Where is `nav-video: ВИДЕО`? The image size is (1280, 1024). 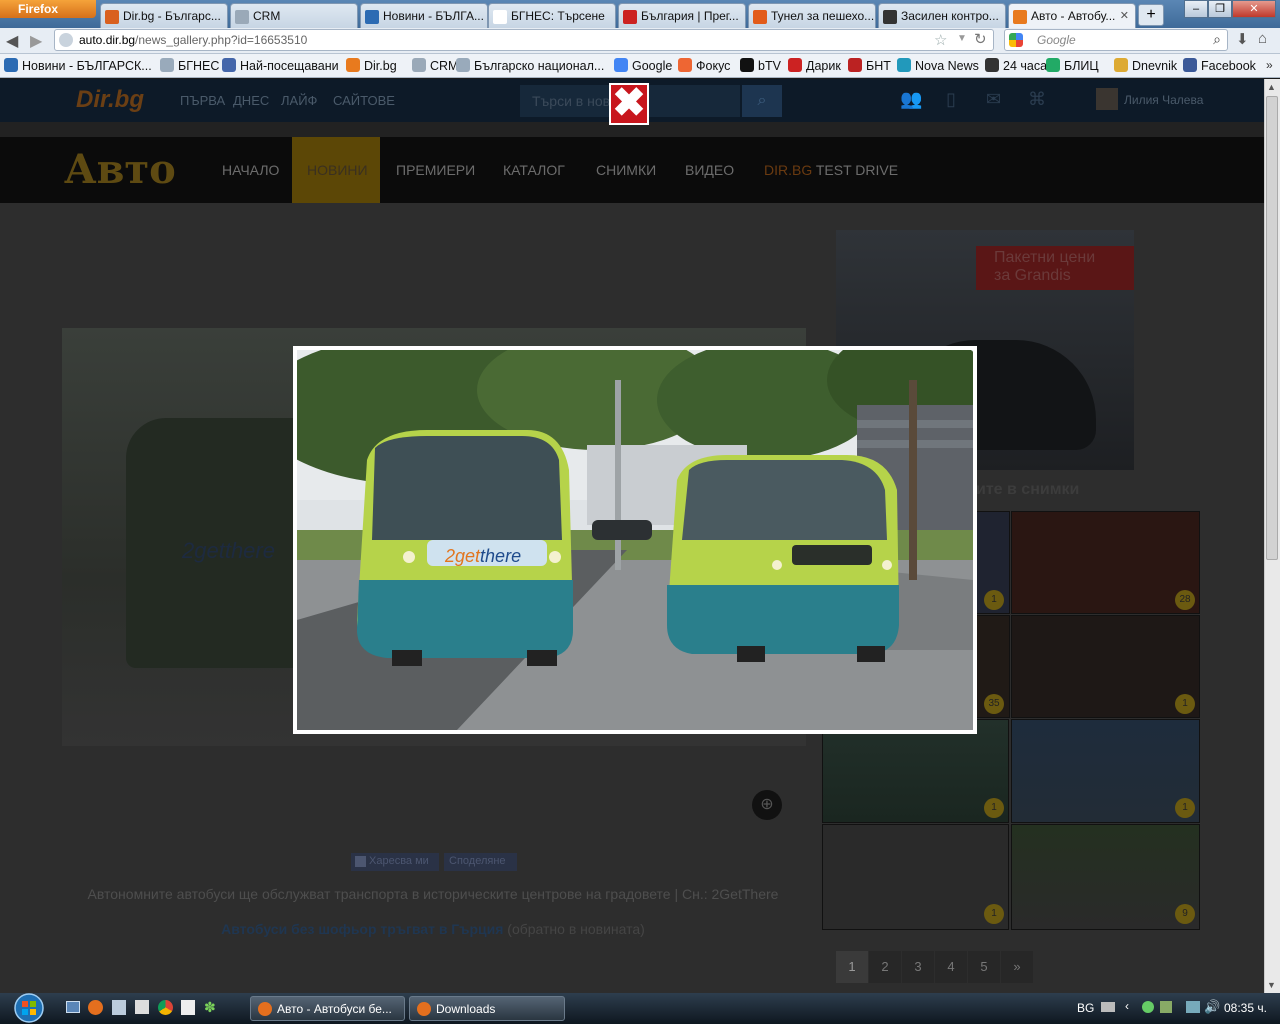 nav-video: ВИДЕО is located at coordinates (709, 170).